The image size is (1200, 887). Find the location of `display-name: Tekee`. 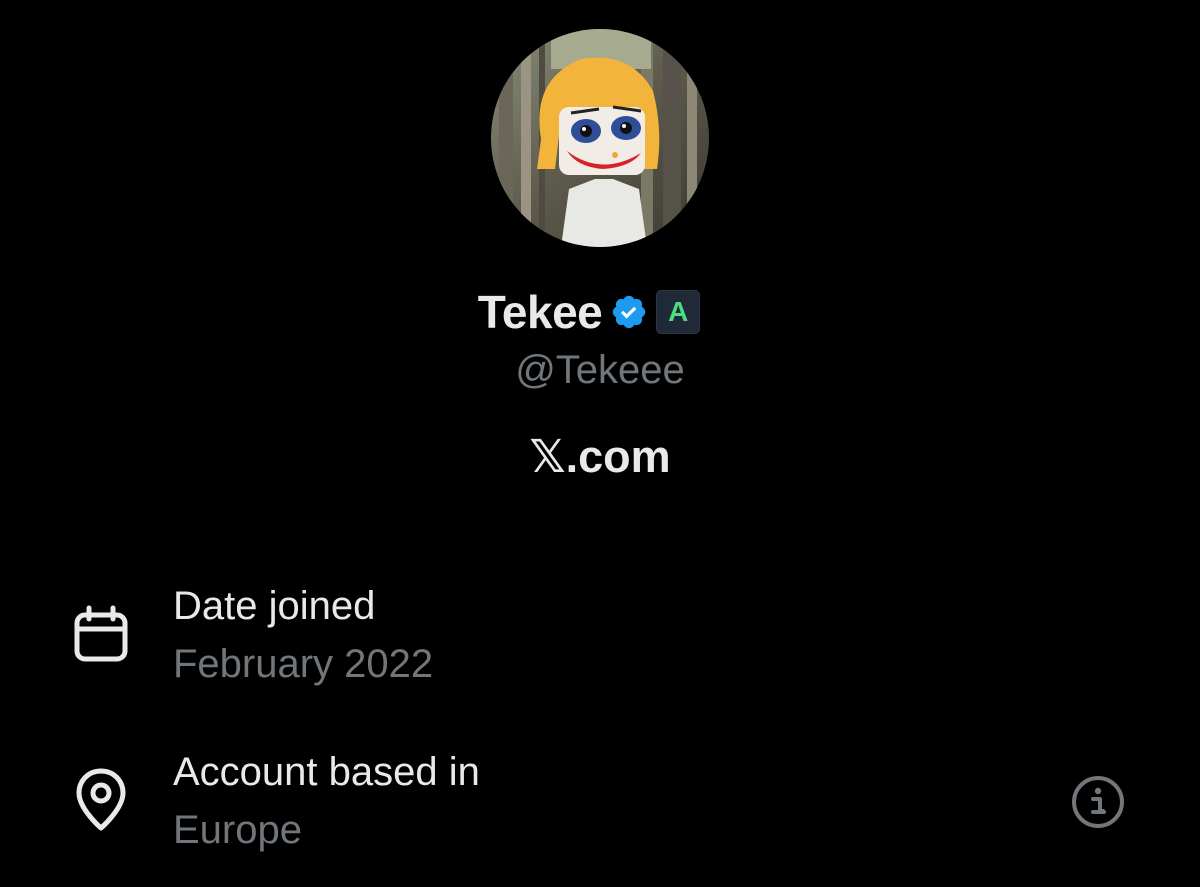

display-name: Tekee is located at coordinates (540, 312).